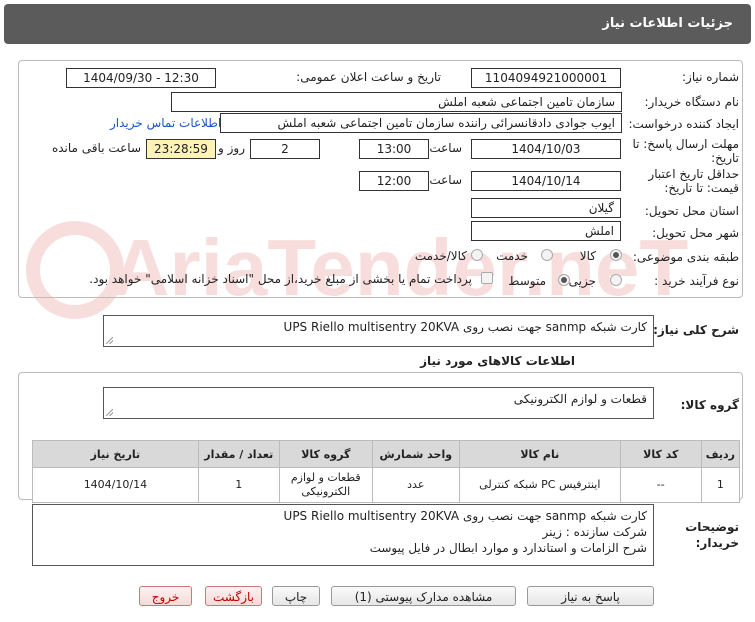 The image size is (755, 622). Describe the element at coordinates (546, 181) in the screenshot. I see `price-validity-date-field: 1404/10/14` at that location.